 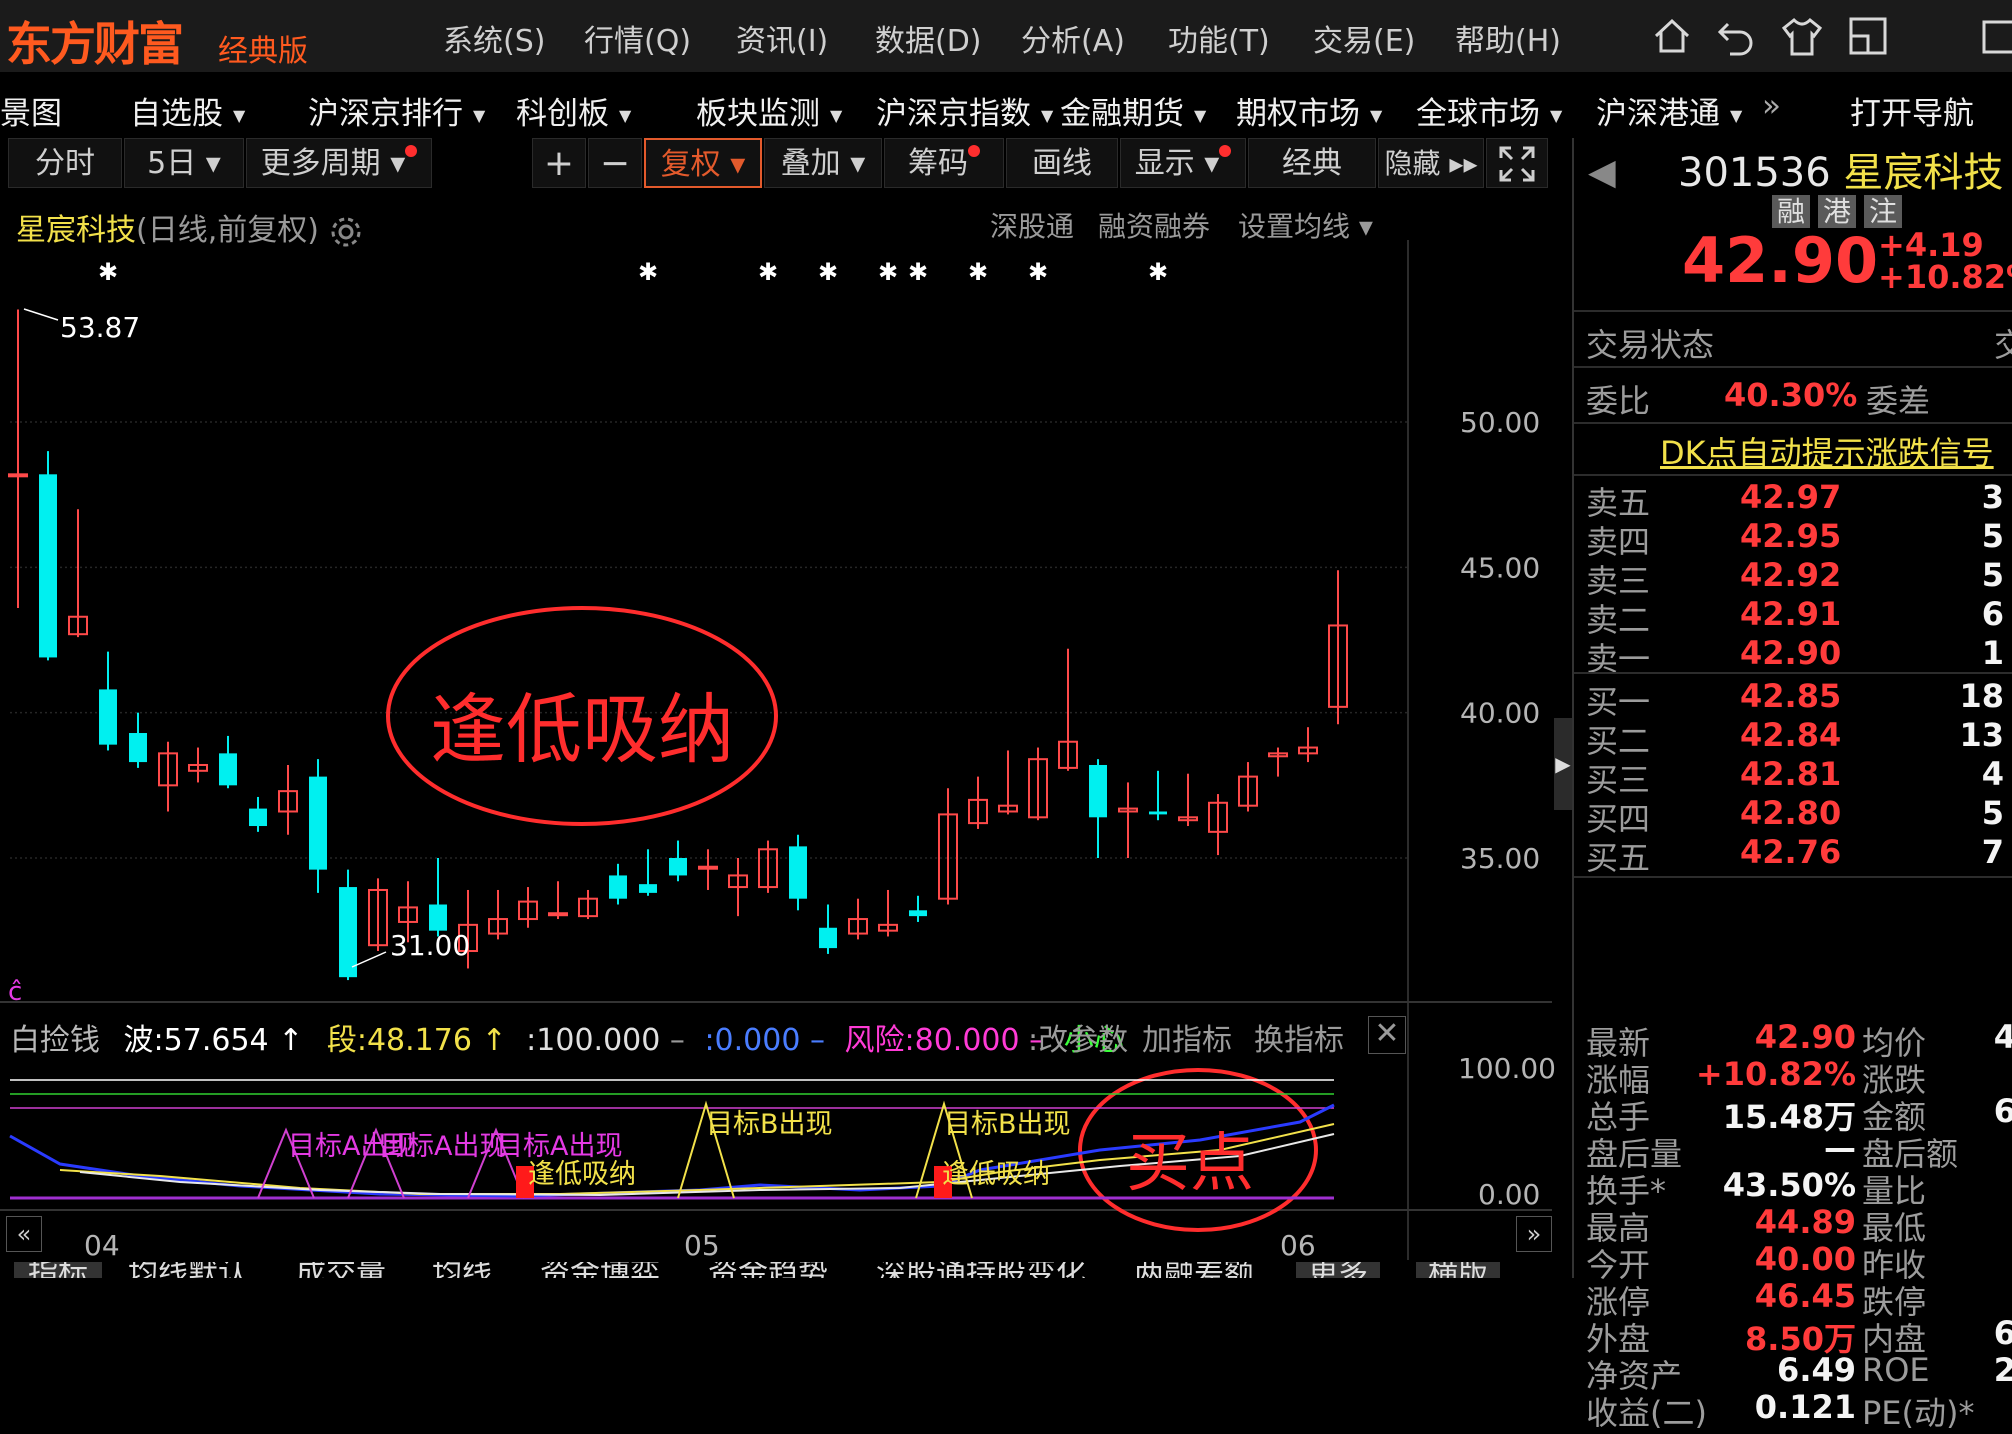 What do you see at coordinates (944, 163) in the screenshot?
I see `chip-button: 筹码` at bounding box center [944, 163].